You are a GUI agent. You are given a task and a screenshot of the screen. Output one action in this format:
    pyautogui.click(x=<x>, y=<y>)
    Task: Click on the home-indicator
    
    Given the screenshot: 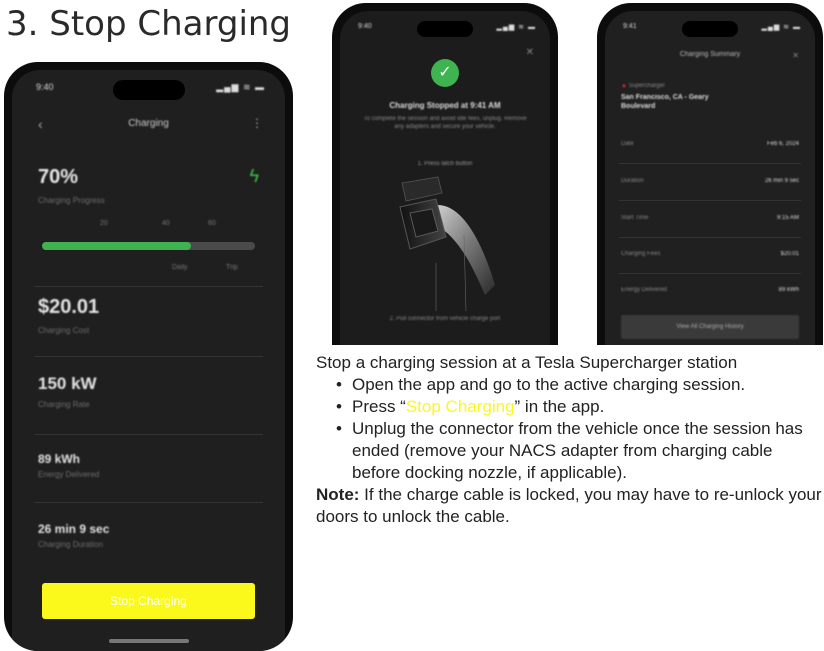 What is the action you would take?
    pyautogui.click(x=148, y=641)
    